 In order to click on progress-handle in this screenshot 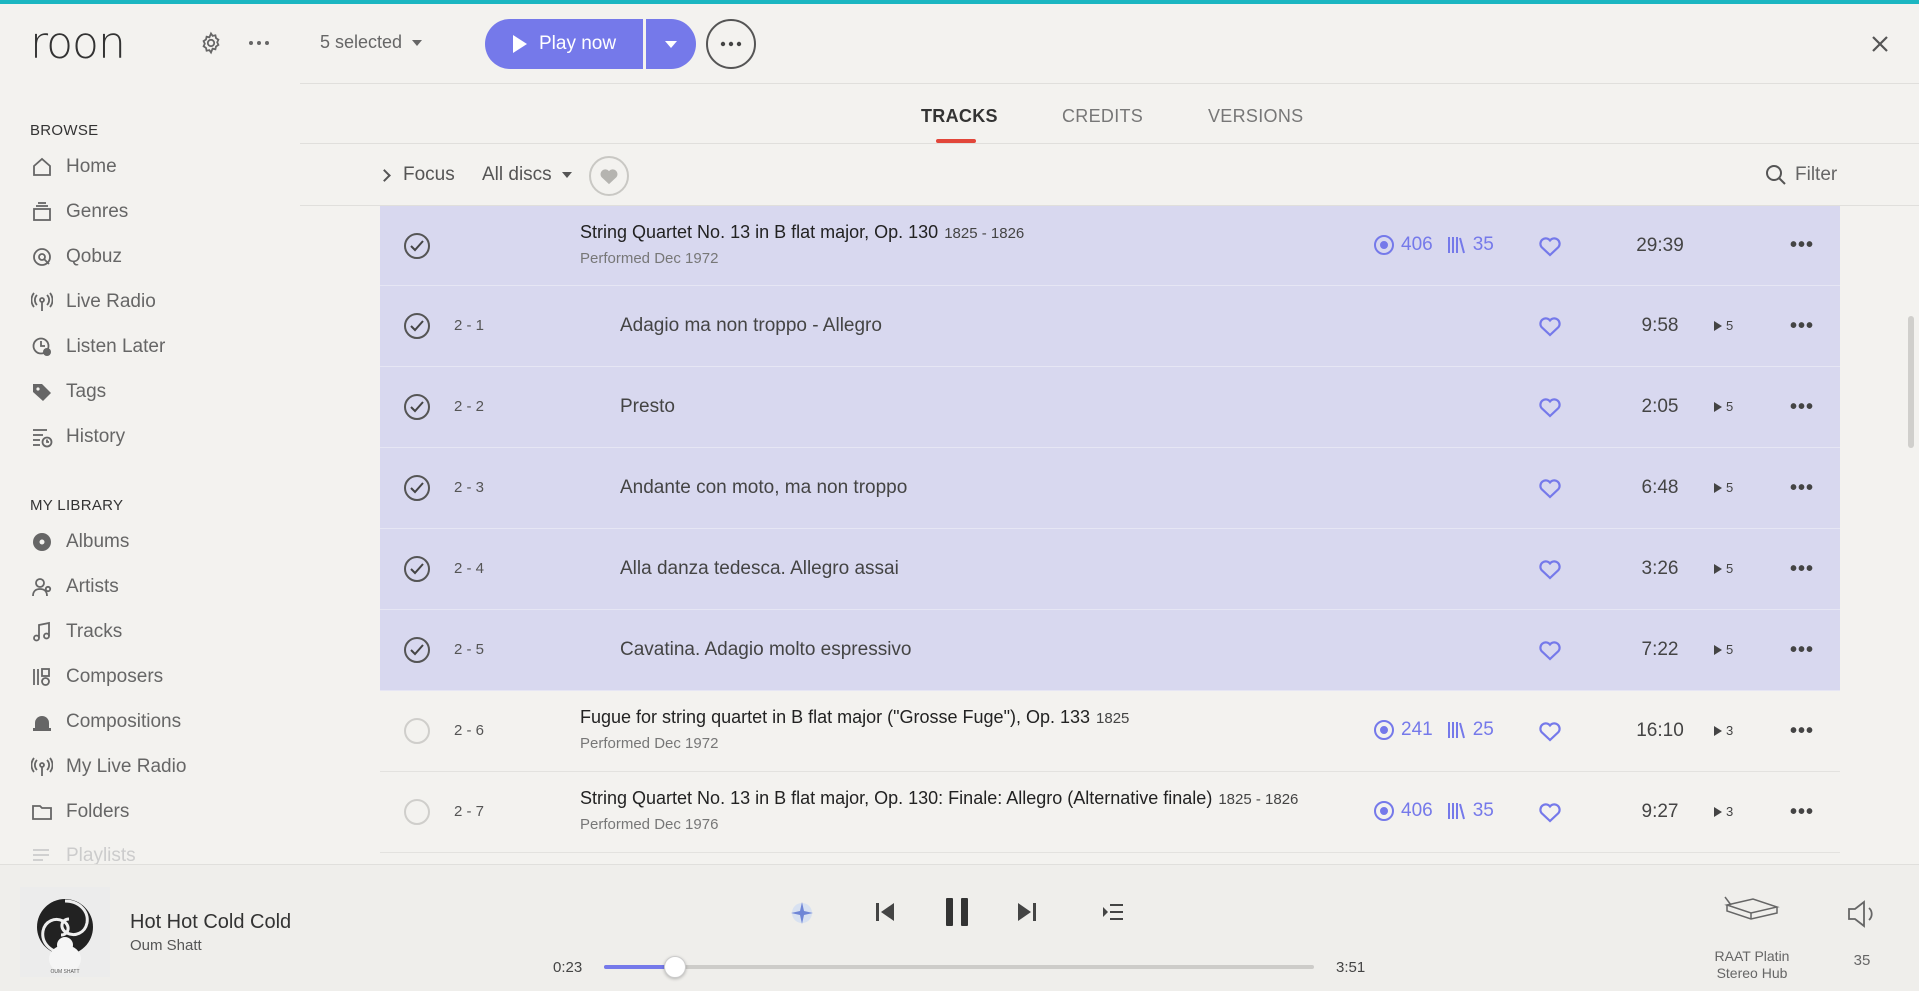, I will do `click(675, 967)`.